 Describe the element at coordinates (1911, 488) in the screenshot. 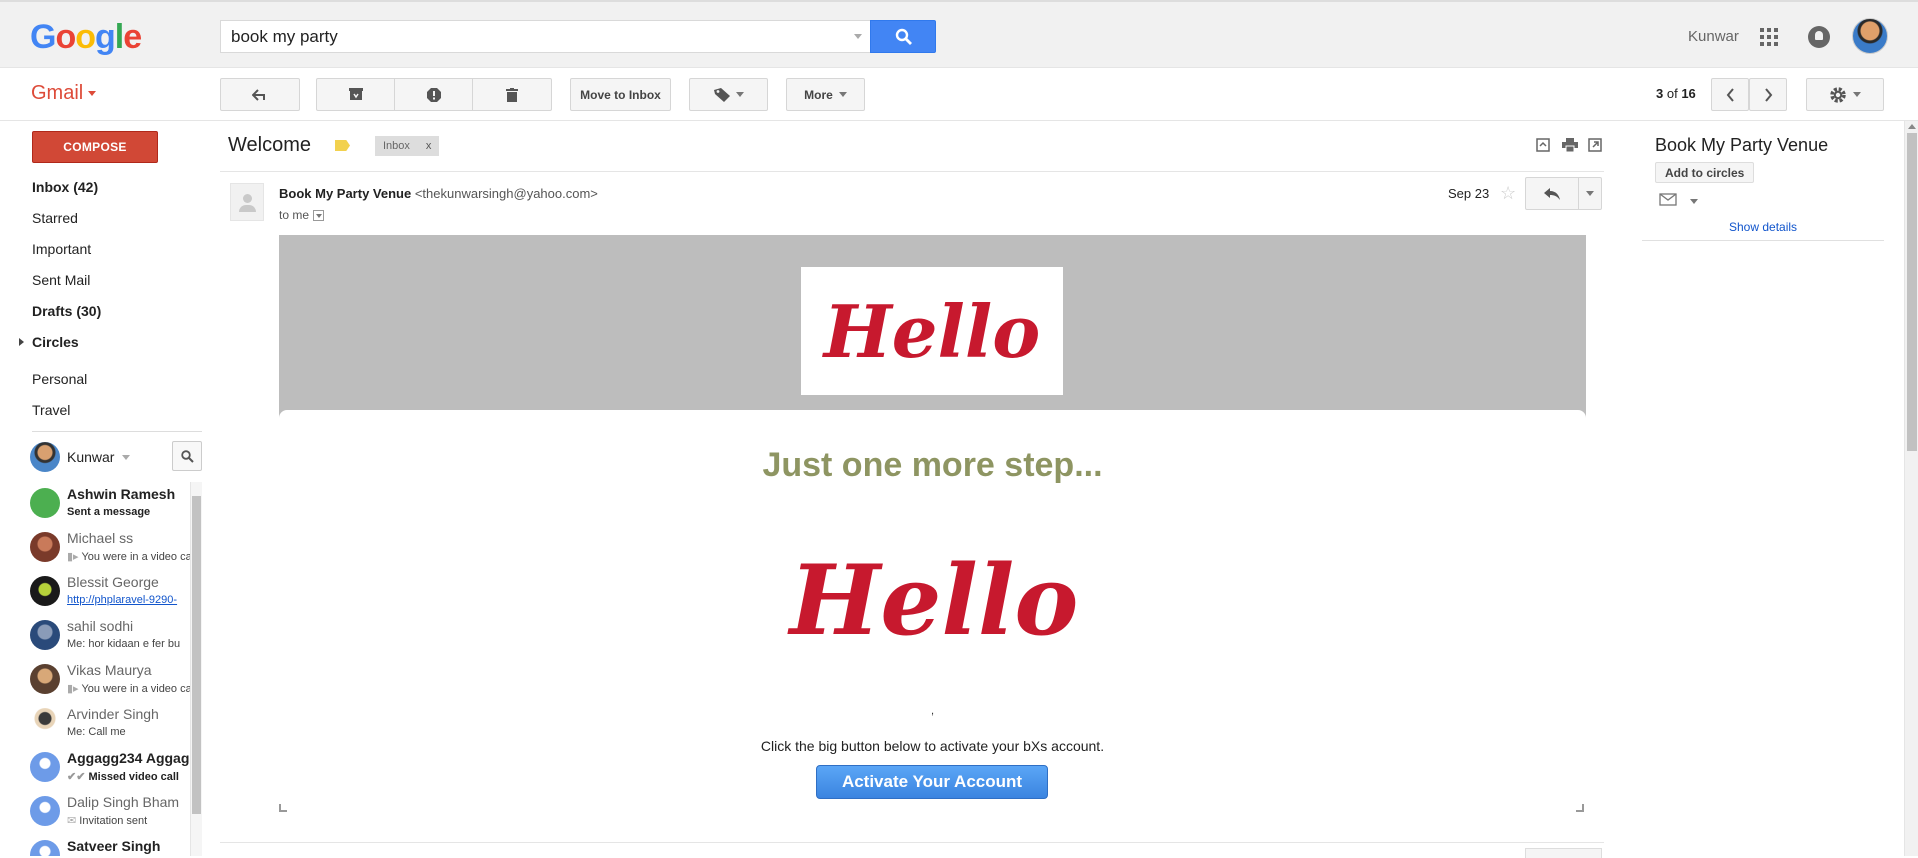

I see `main-scrollbar` at that location.